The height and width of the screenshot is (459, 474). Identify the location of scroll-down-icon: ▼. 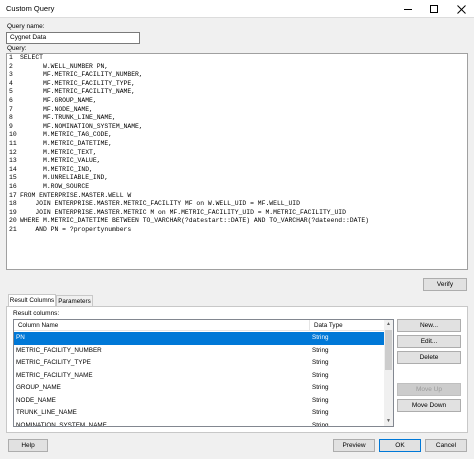
(388, 421).